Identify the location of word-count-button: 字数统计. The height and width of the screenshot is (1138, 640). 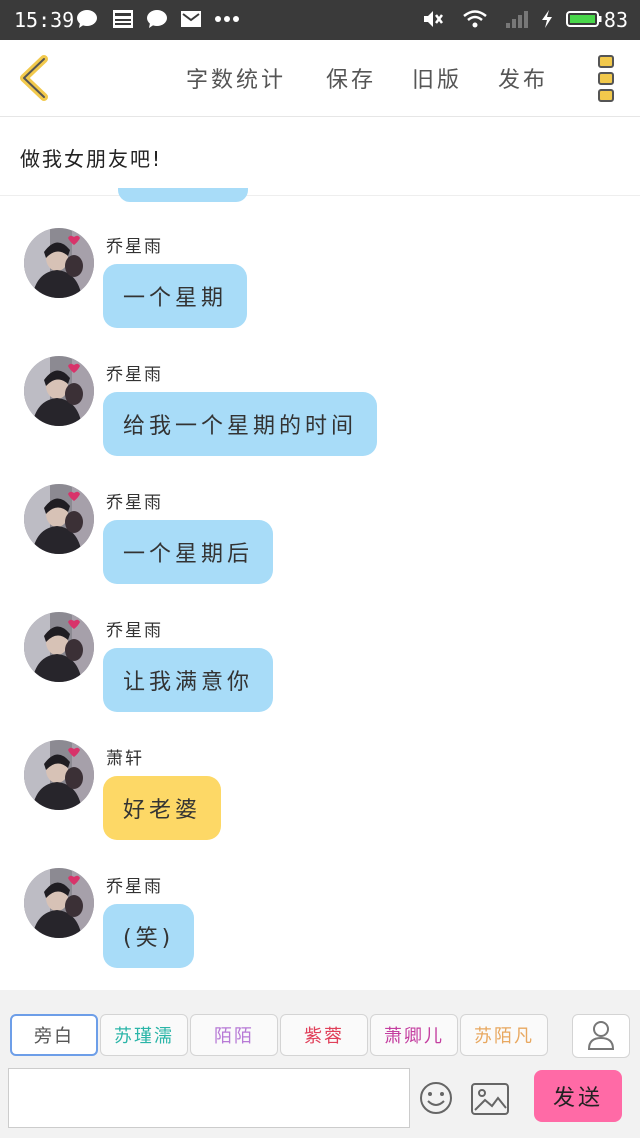
(236, 78).